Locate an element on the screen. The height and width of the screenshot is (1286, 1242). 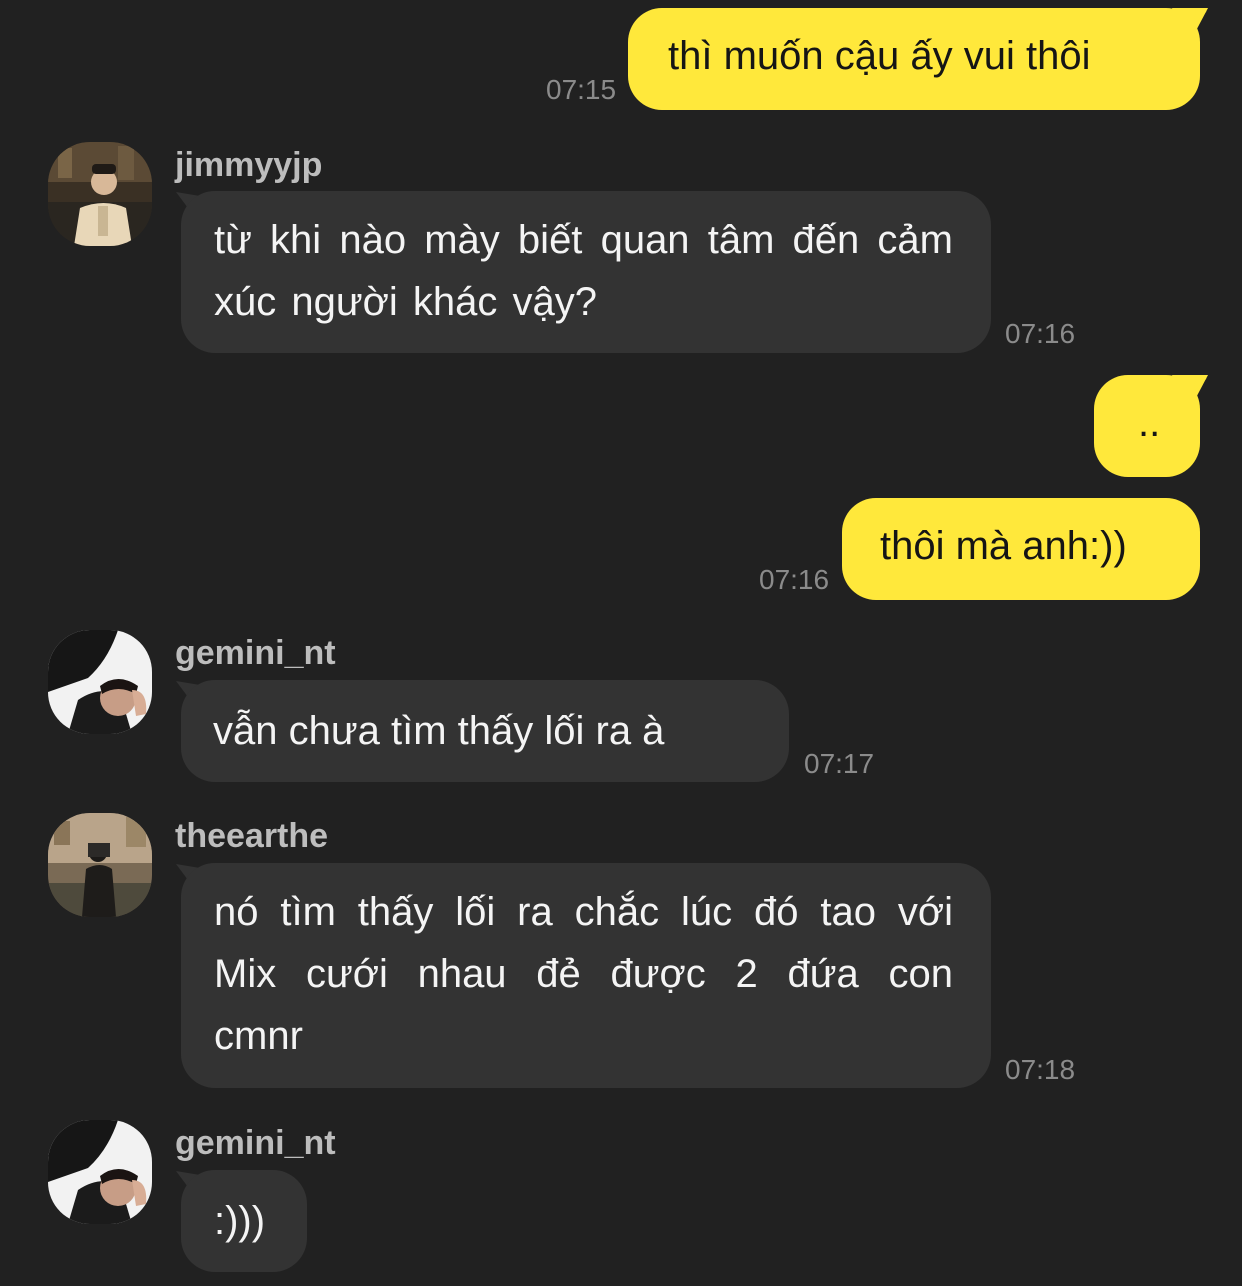
message-text: .. is located at coordinates (1149, 423).